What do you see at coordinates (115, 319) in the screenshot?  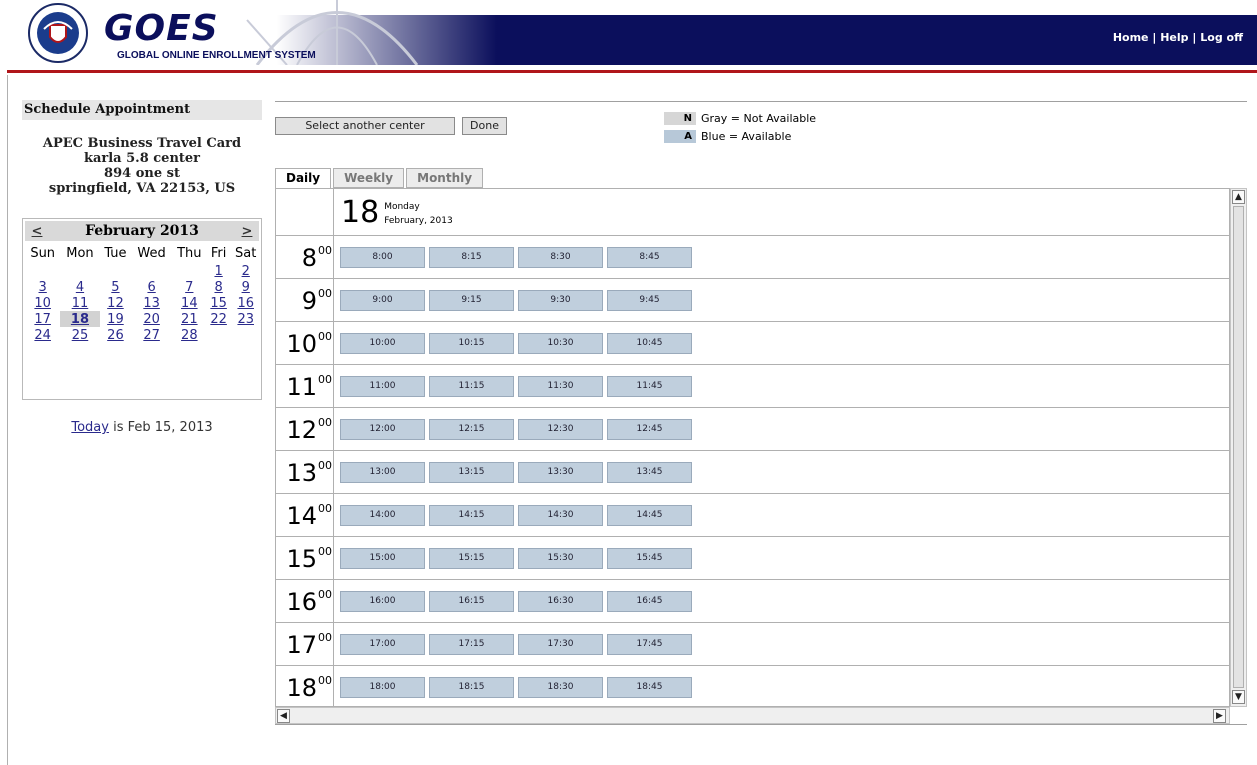 I see `calendar-day-link: 19` at bounding box center [115, 319].